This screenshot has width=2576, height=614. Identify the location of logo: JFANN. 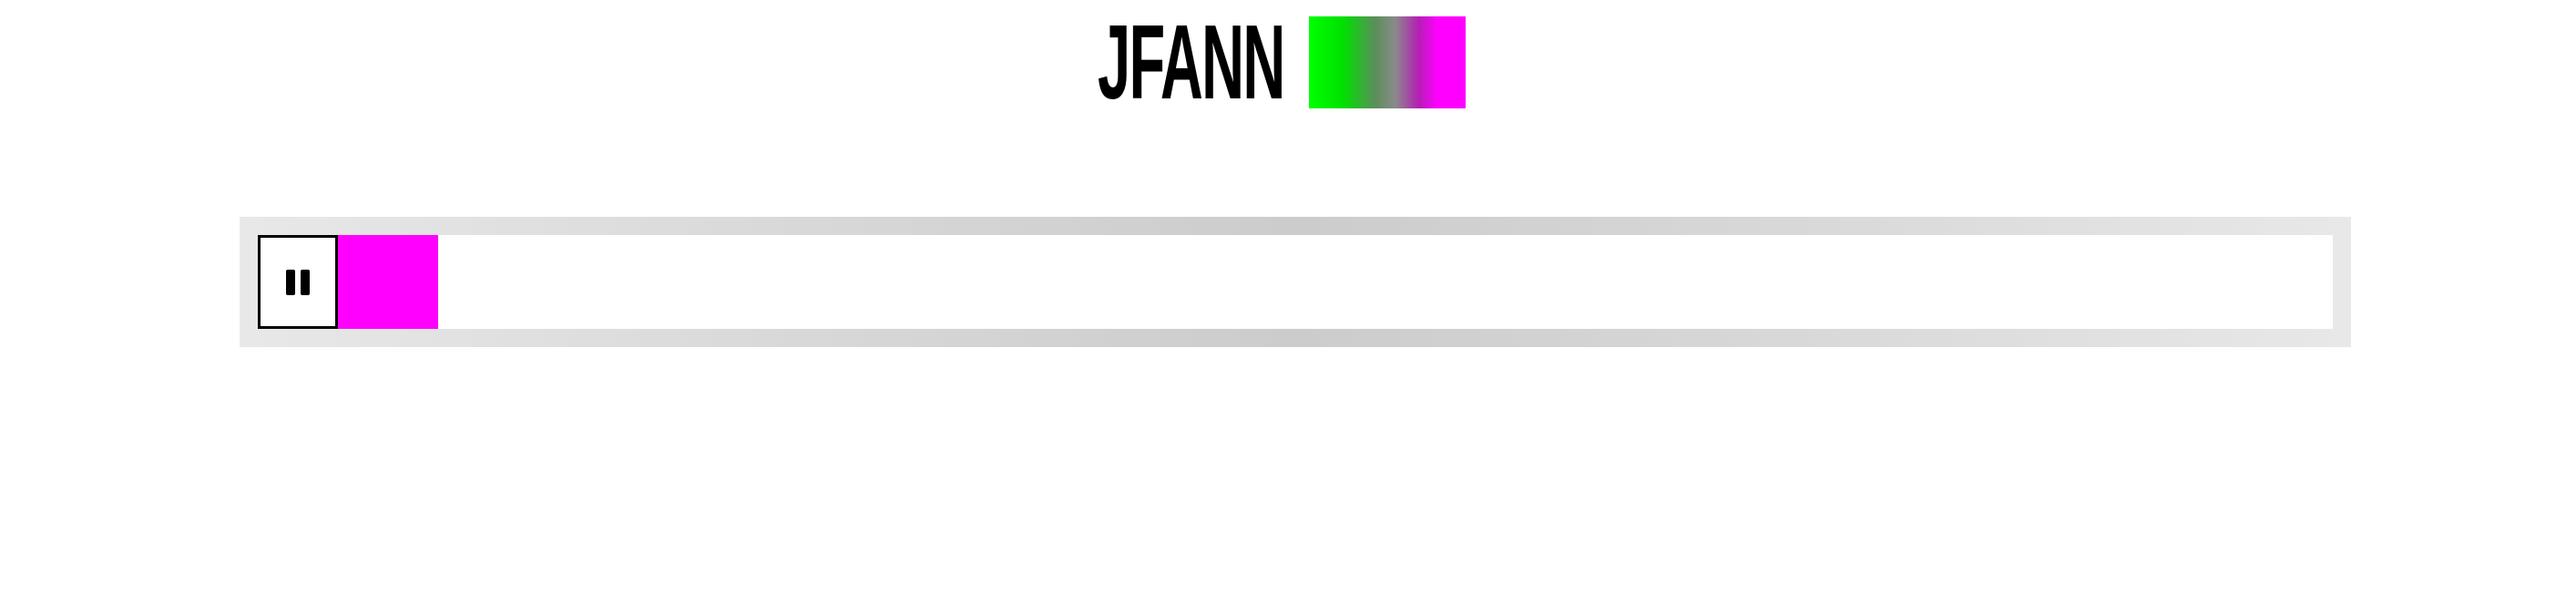
(1282, 62).